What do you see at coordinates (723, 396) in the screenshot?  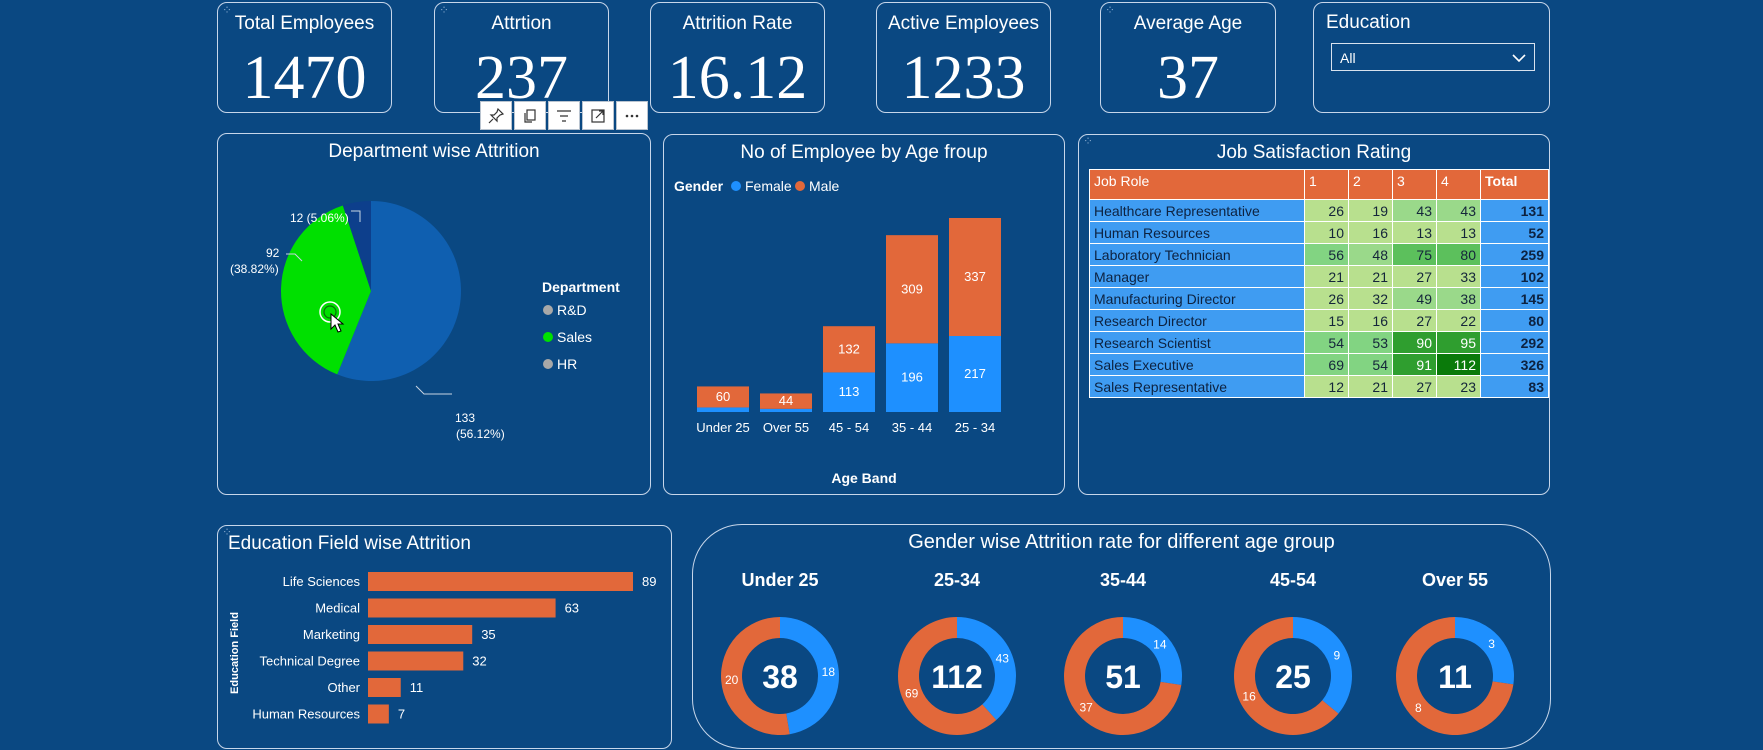 I see `data-label: 60` at bounding box center [723, 396].